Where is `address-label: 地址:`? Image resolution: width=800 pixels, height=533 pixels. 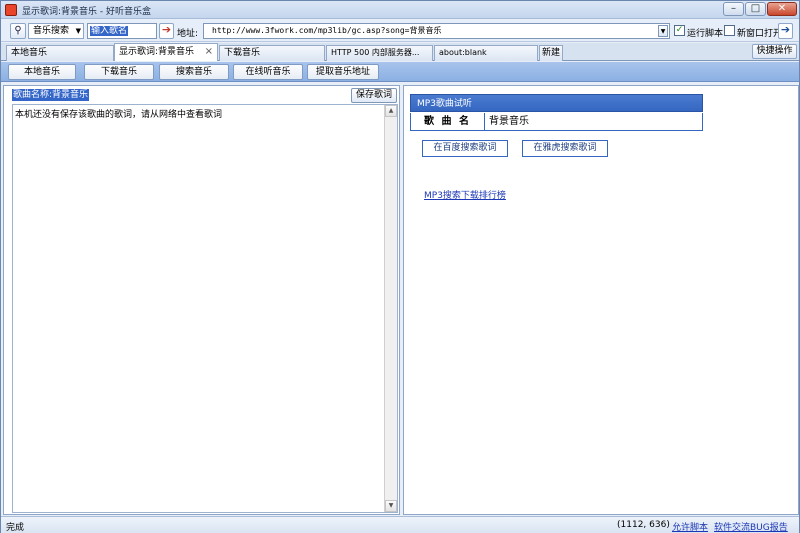 address-label: 地址: is located at coordinates (188, 34).